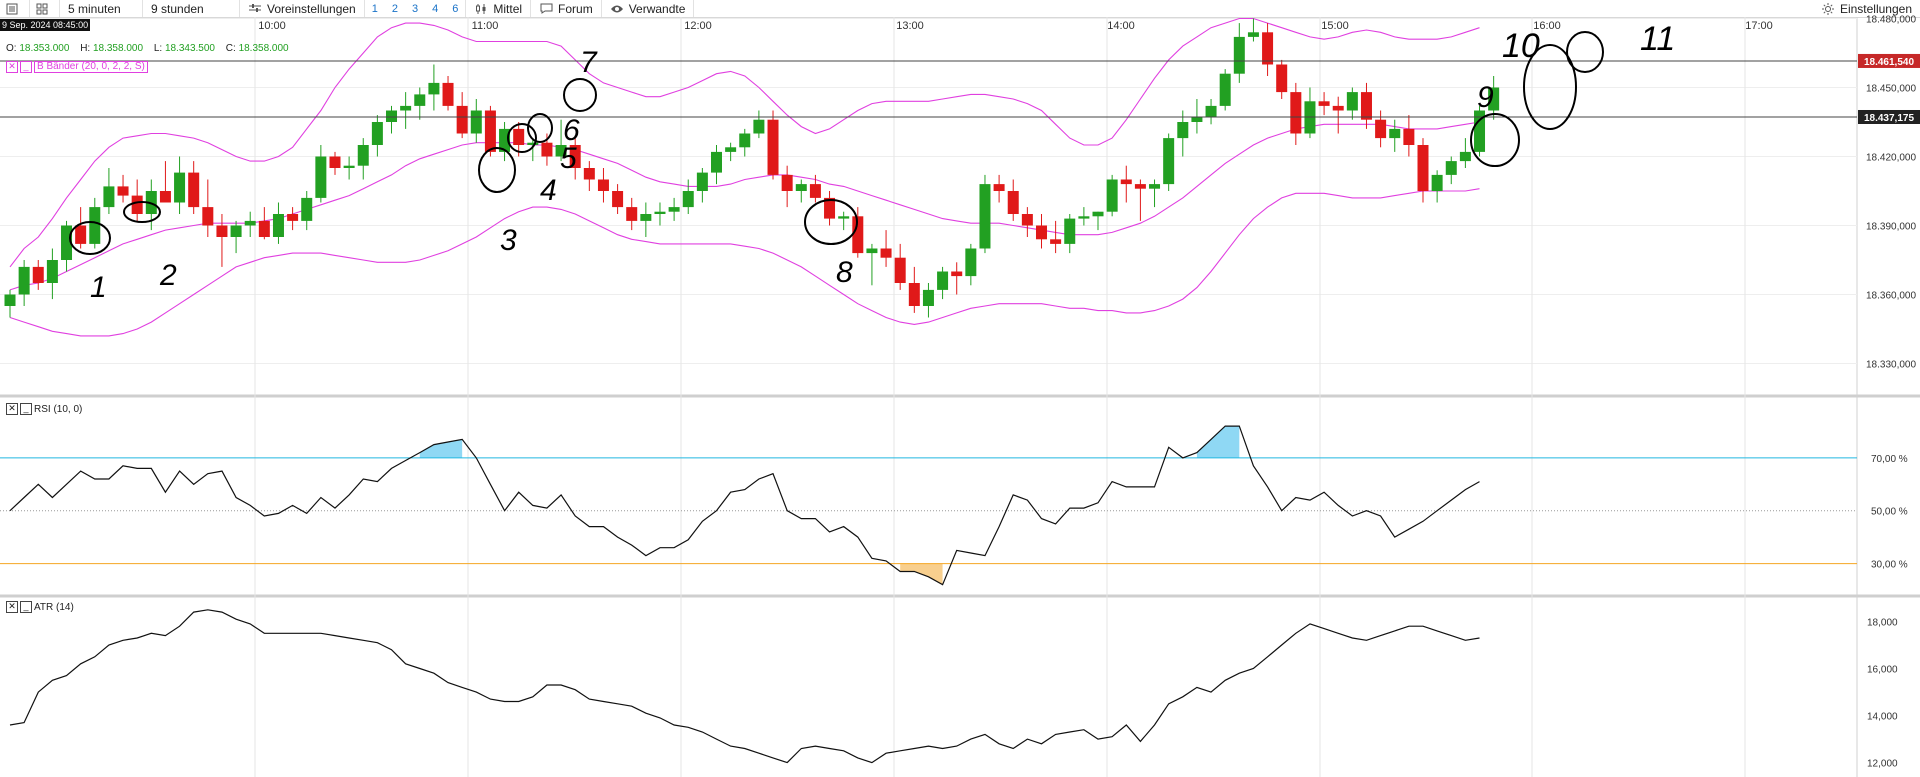 This screenshot has height=777, width=1920. What do you see at coordinates (158, 48) in the screenshot?
I see `low-label: L:` at bounding box center [158, 48].